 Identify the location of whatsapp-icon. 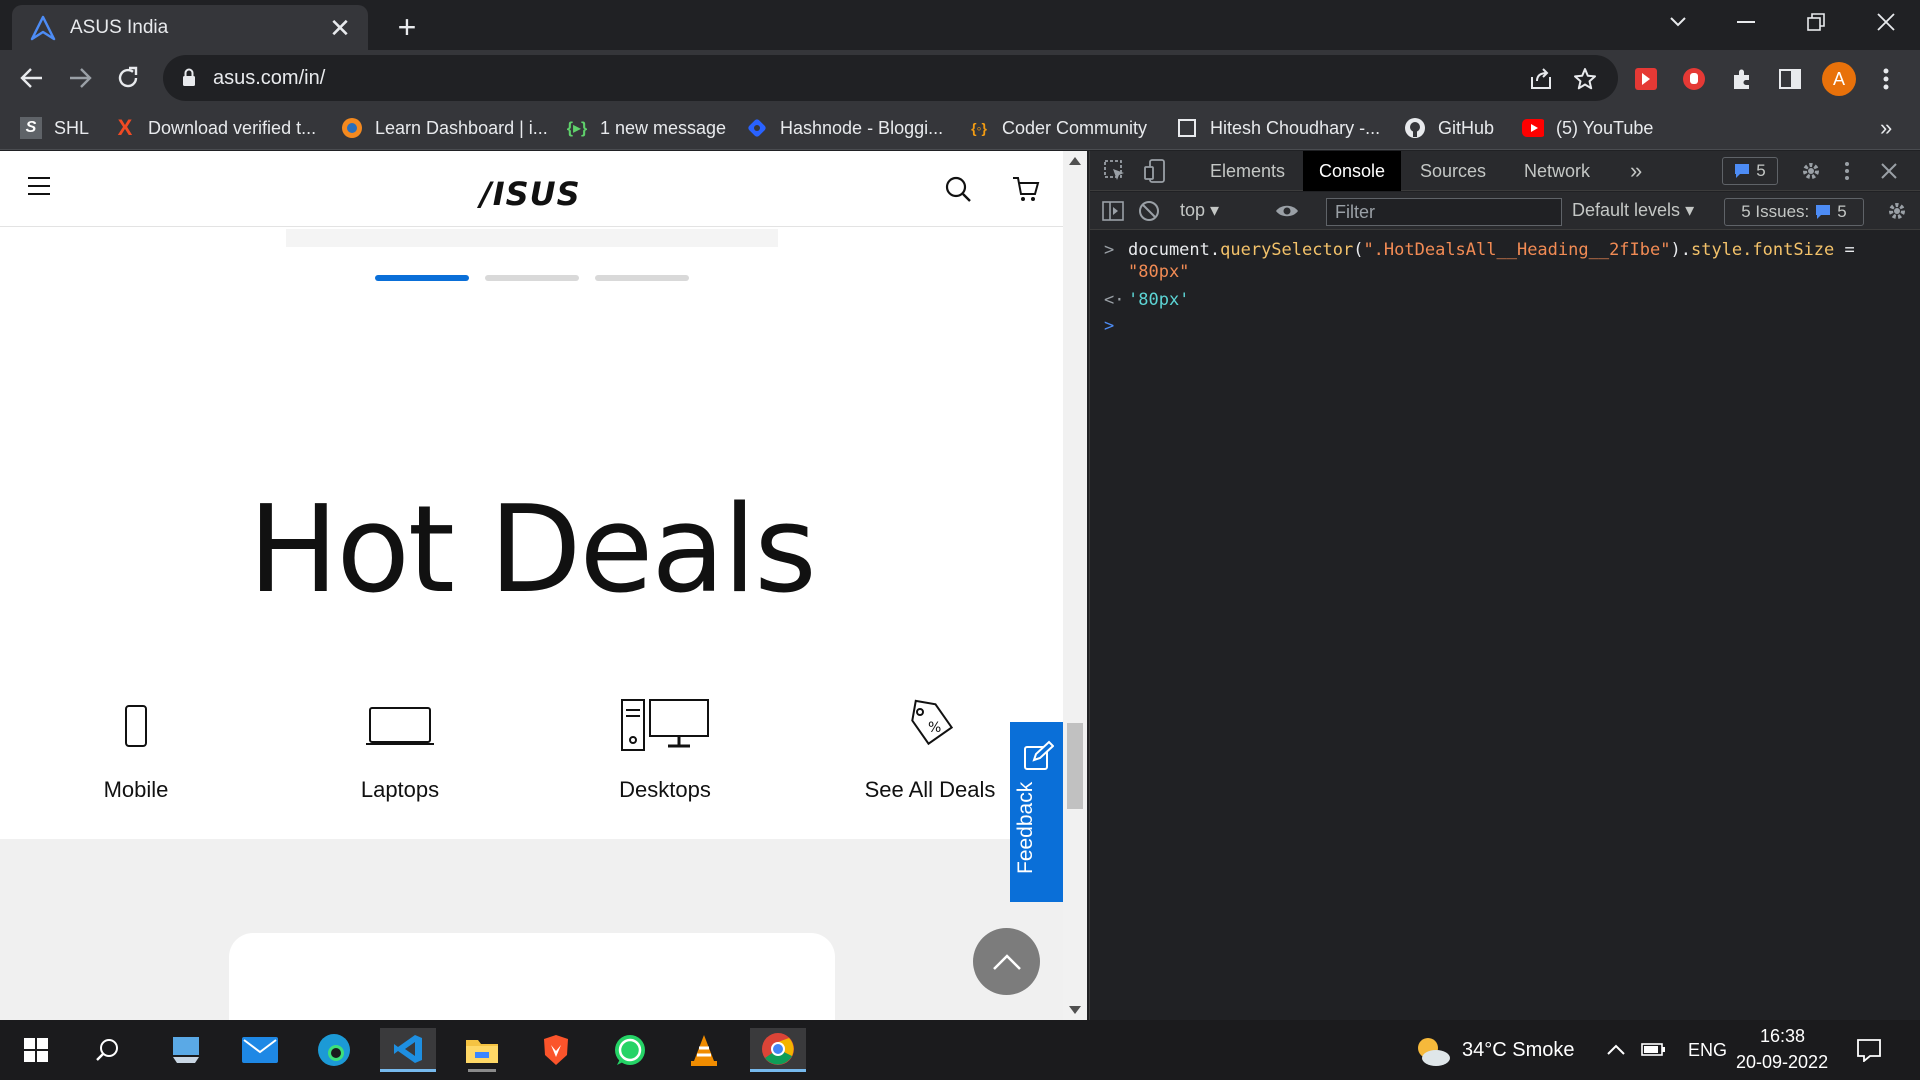
(630, 1050).